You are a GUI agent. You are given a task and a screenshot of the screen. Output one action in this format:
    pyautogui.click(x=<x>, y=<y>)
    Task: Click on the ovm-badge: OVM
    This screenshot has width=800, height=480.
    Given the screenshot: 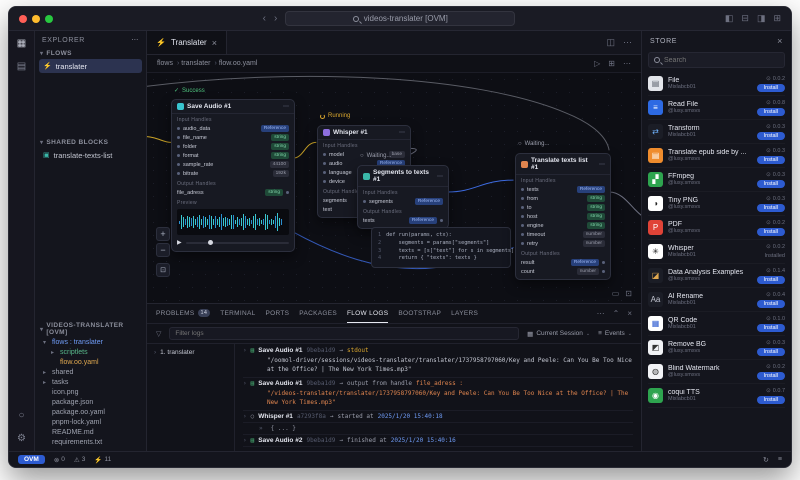 What is the action you would take?
    pyautogui.click(x=31, y=459)
    